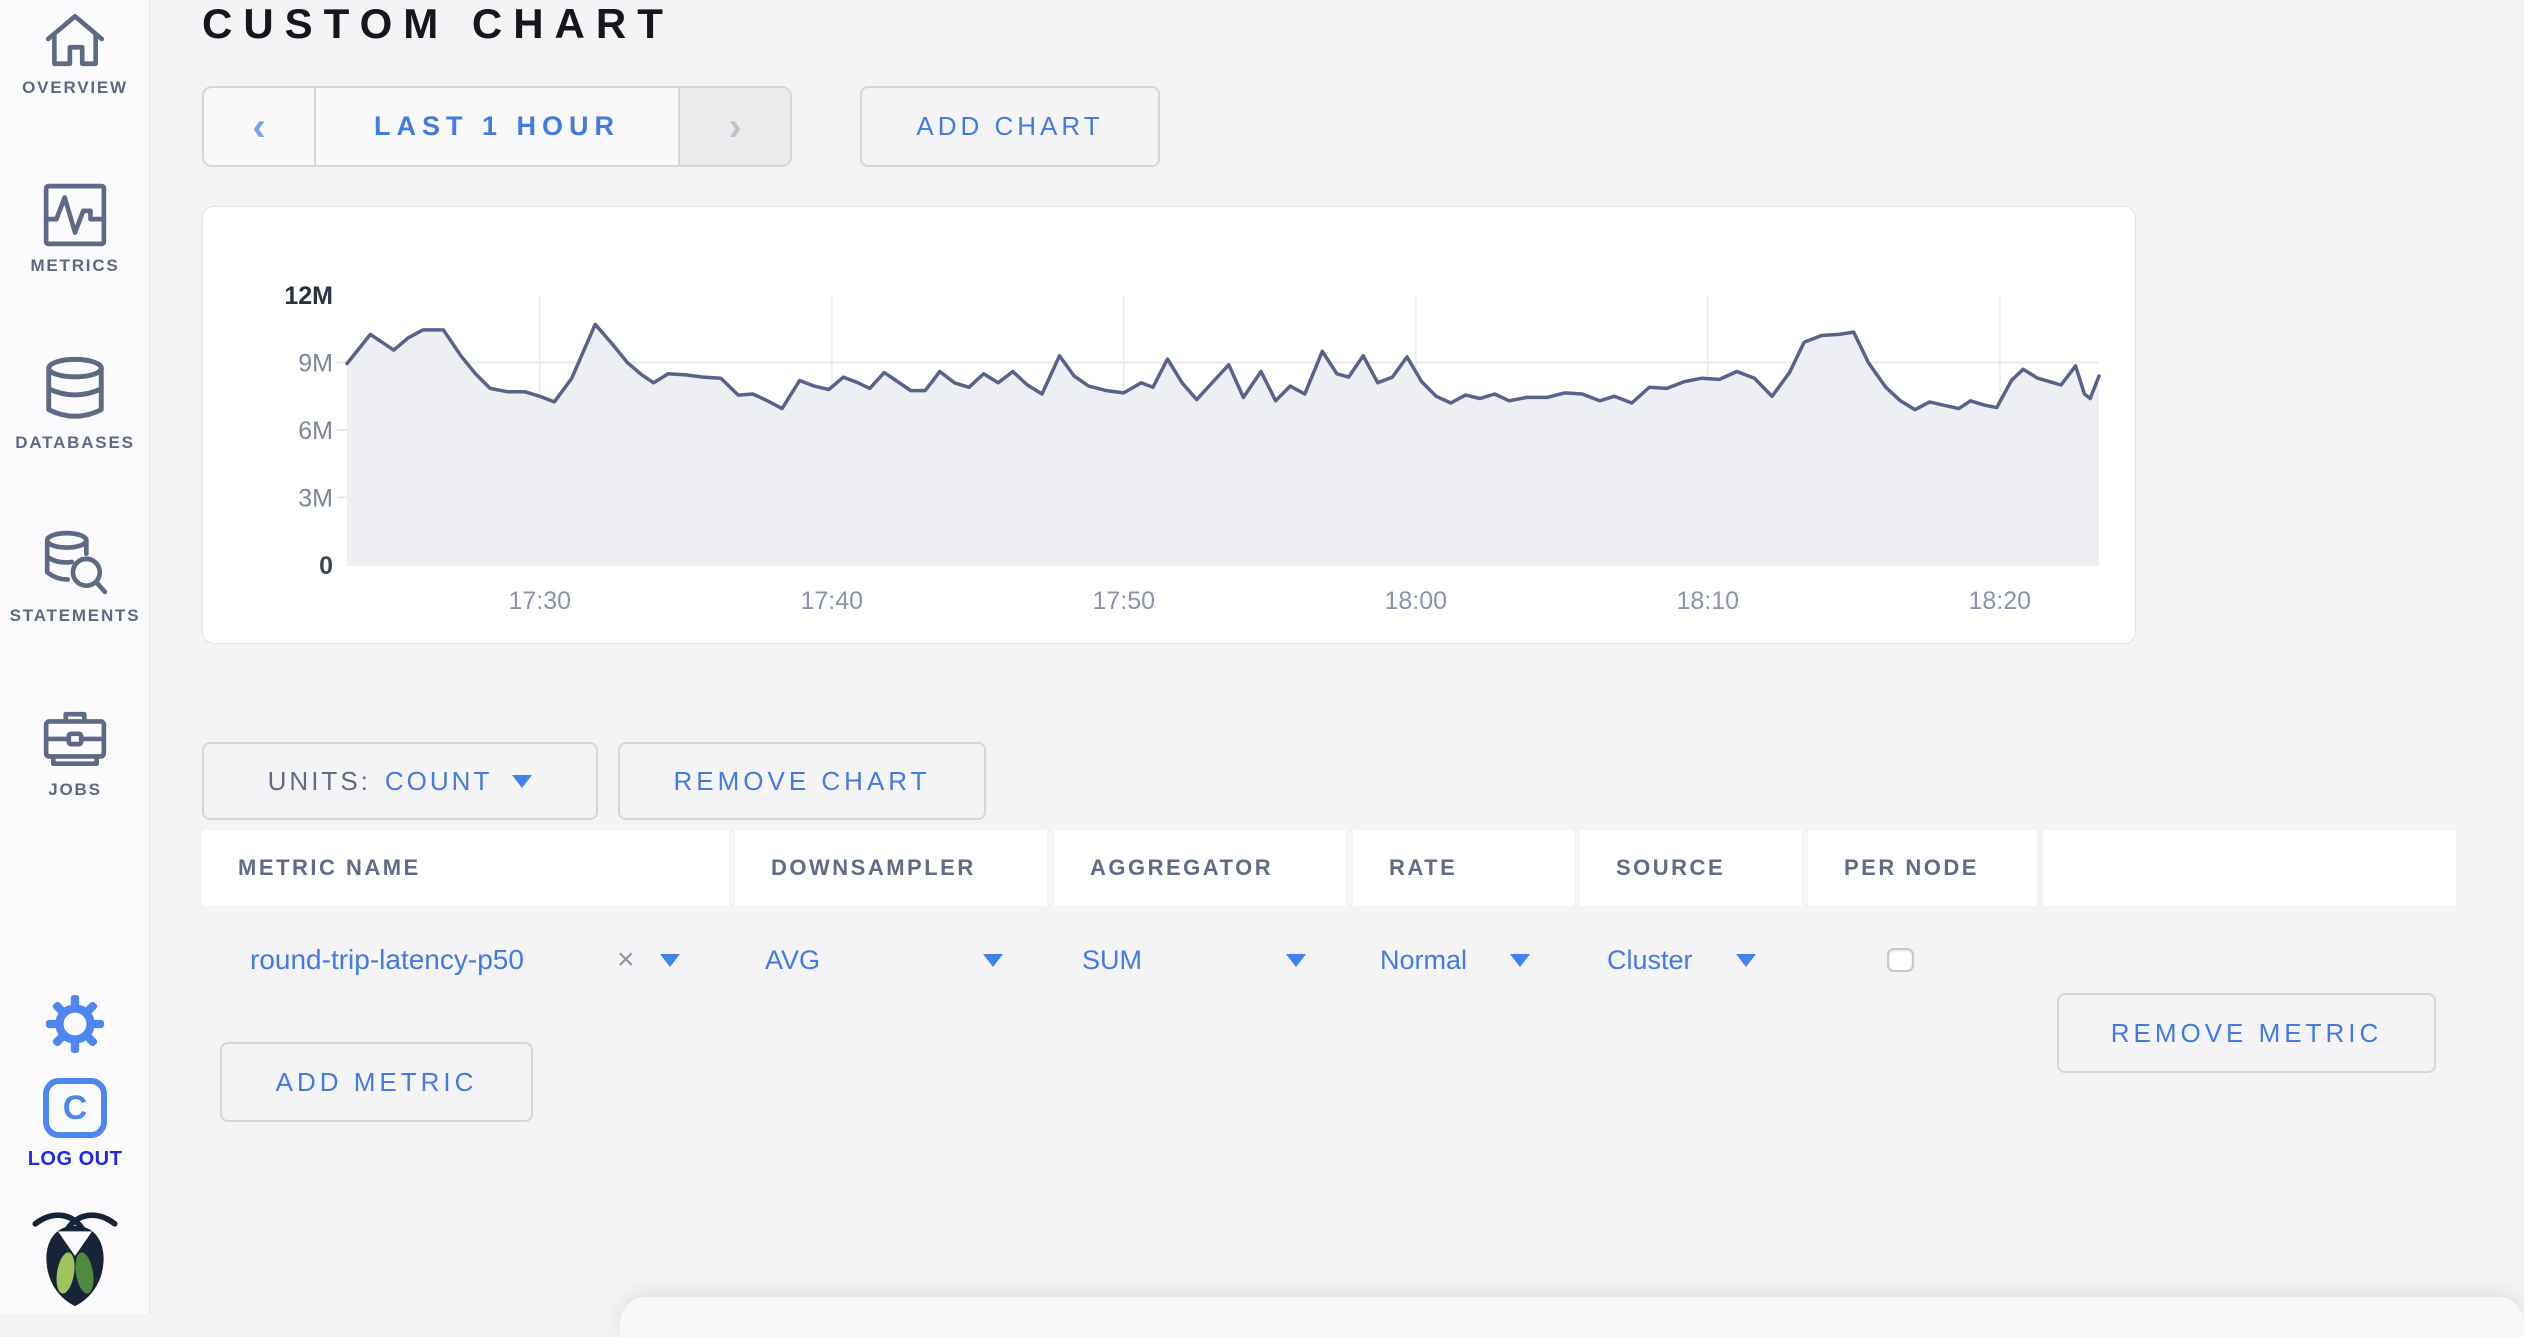 The image size is (2524, 1337). What do you see at coordinates (1200, 868) in the screenshot?
I see `column-header-aggregator: AGGREGATOR` at bounding box center [1200, 868].